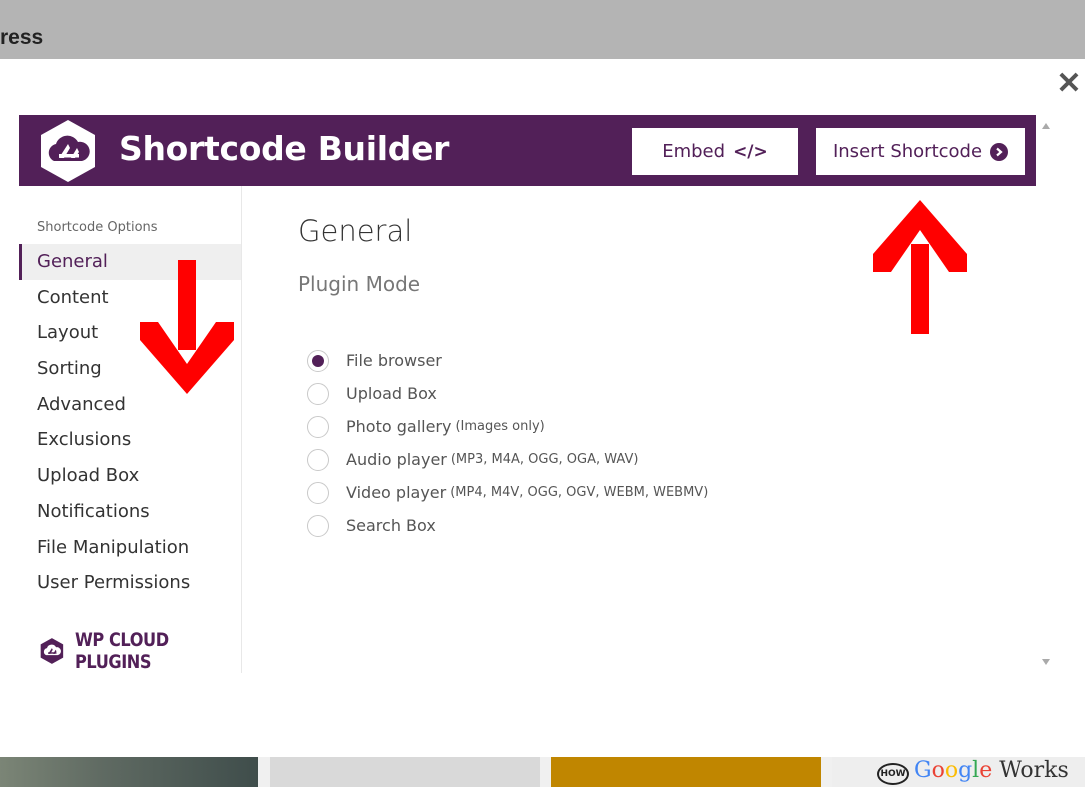  What do you see at coordinates (694, 151) in the screenshot?
I see `embed-label: Embed` at bounding box center [694, 151].